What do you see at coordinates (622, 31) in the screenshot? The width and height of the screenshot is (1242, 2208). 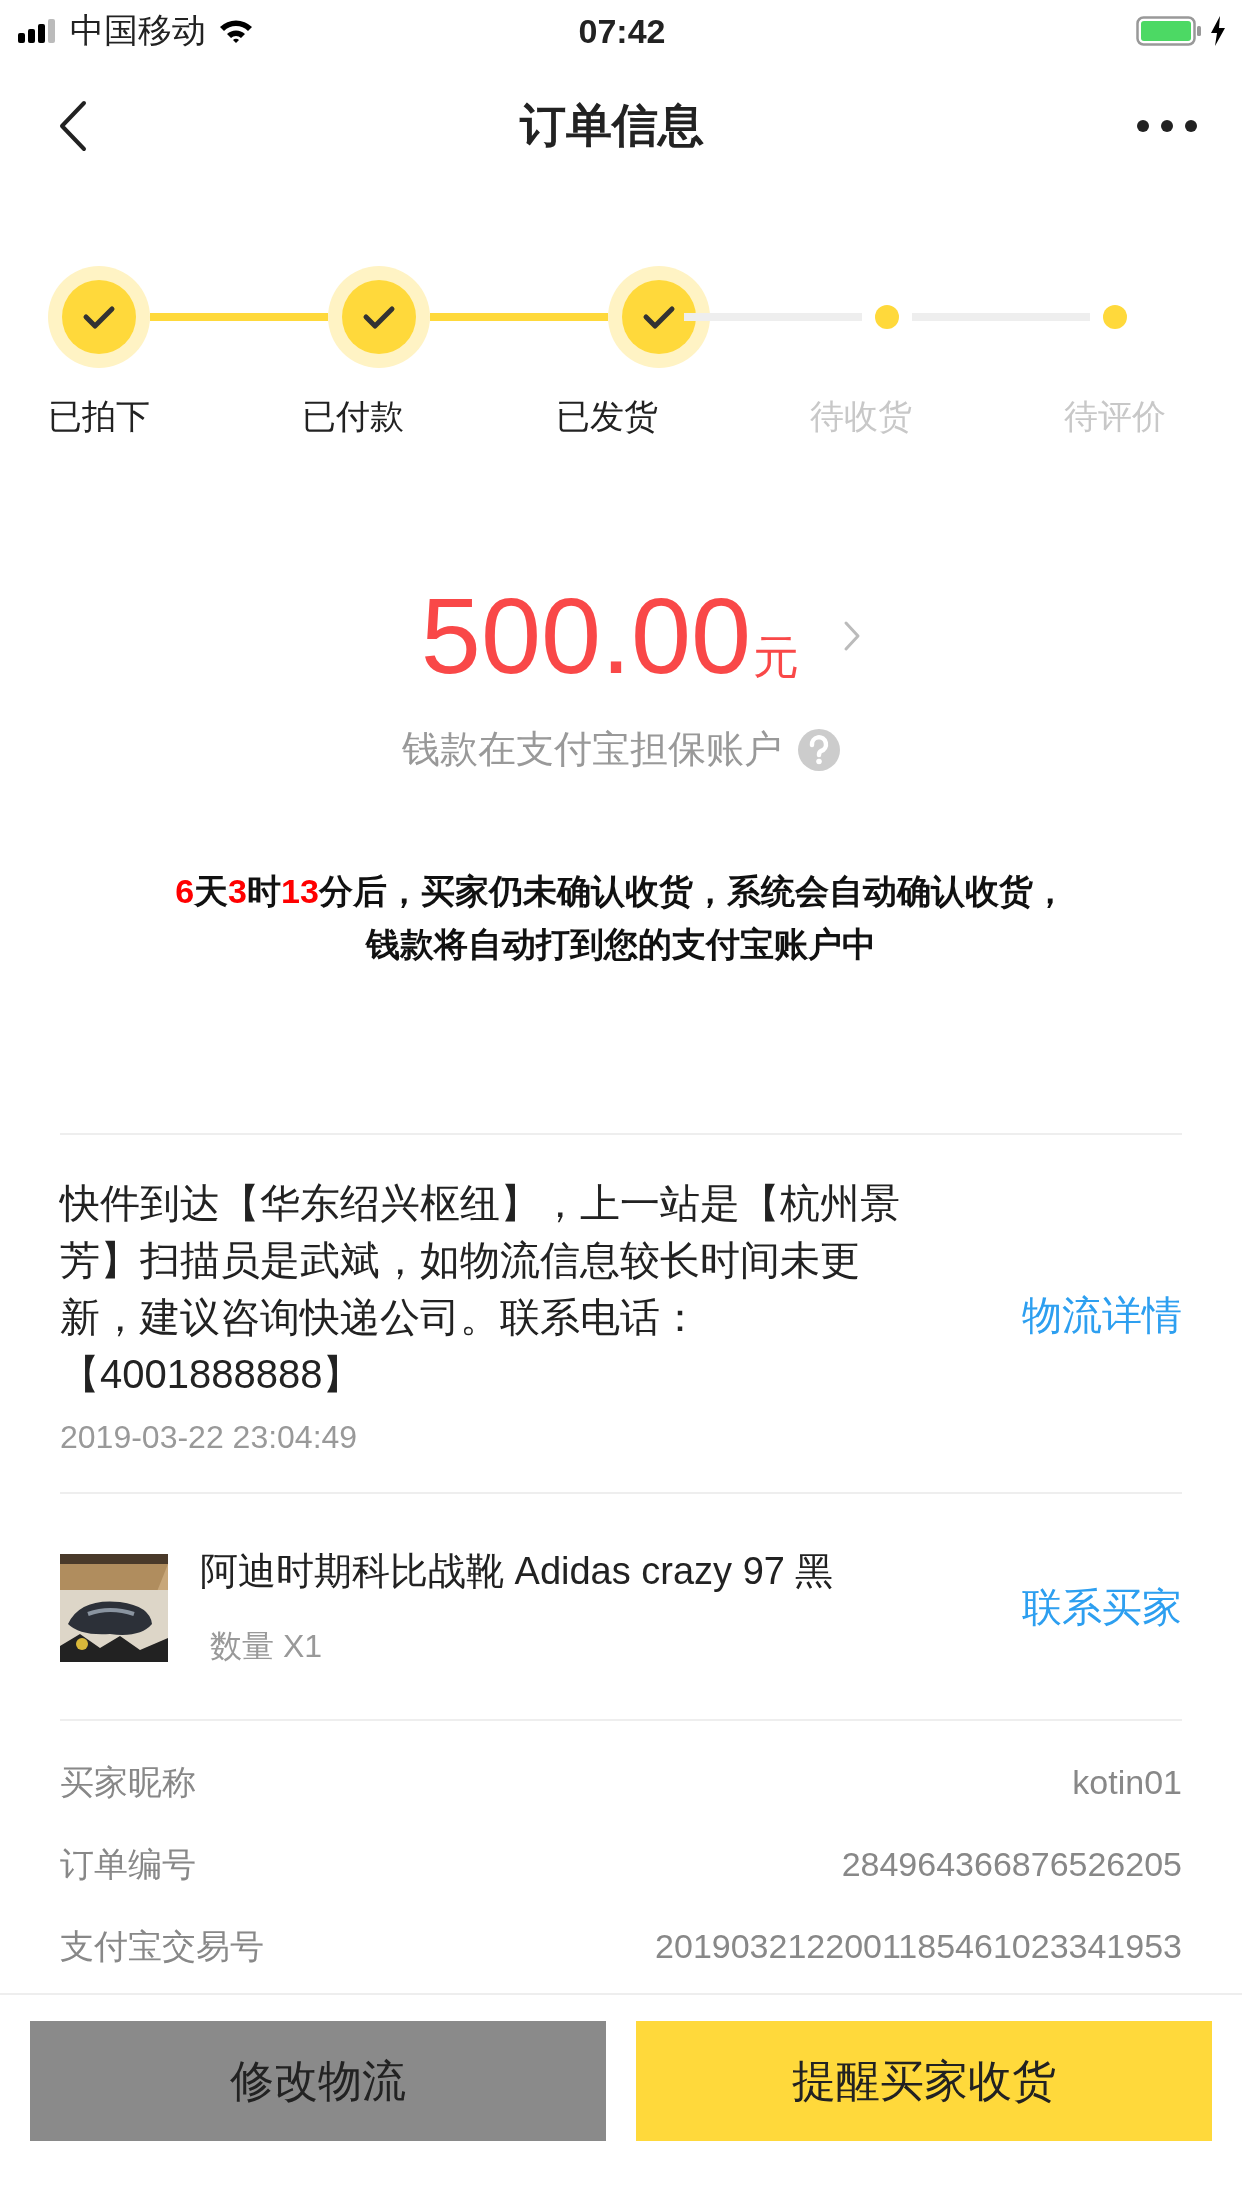 I see `status-time: 07:42` at bounding box center [622, 31].